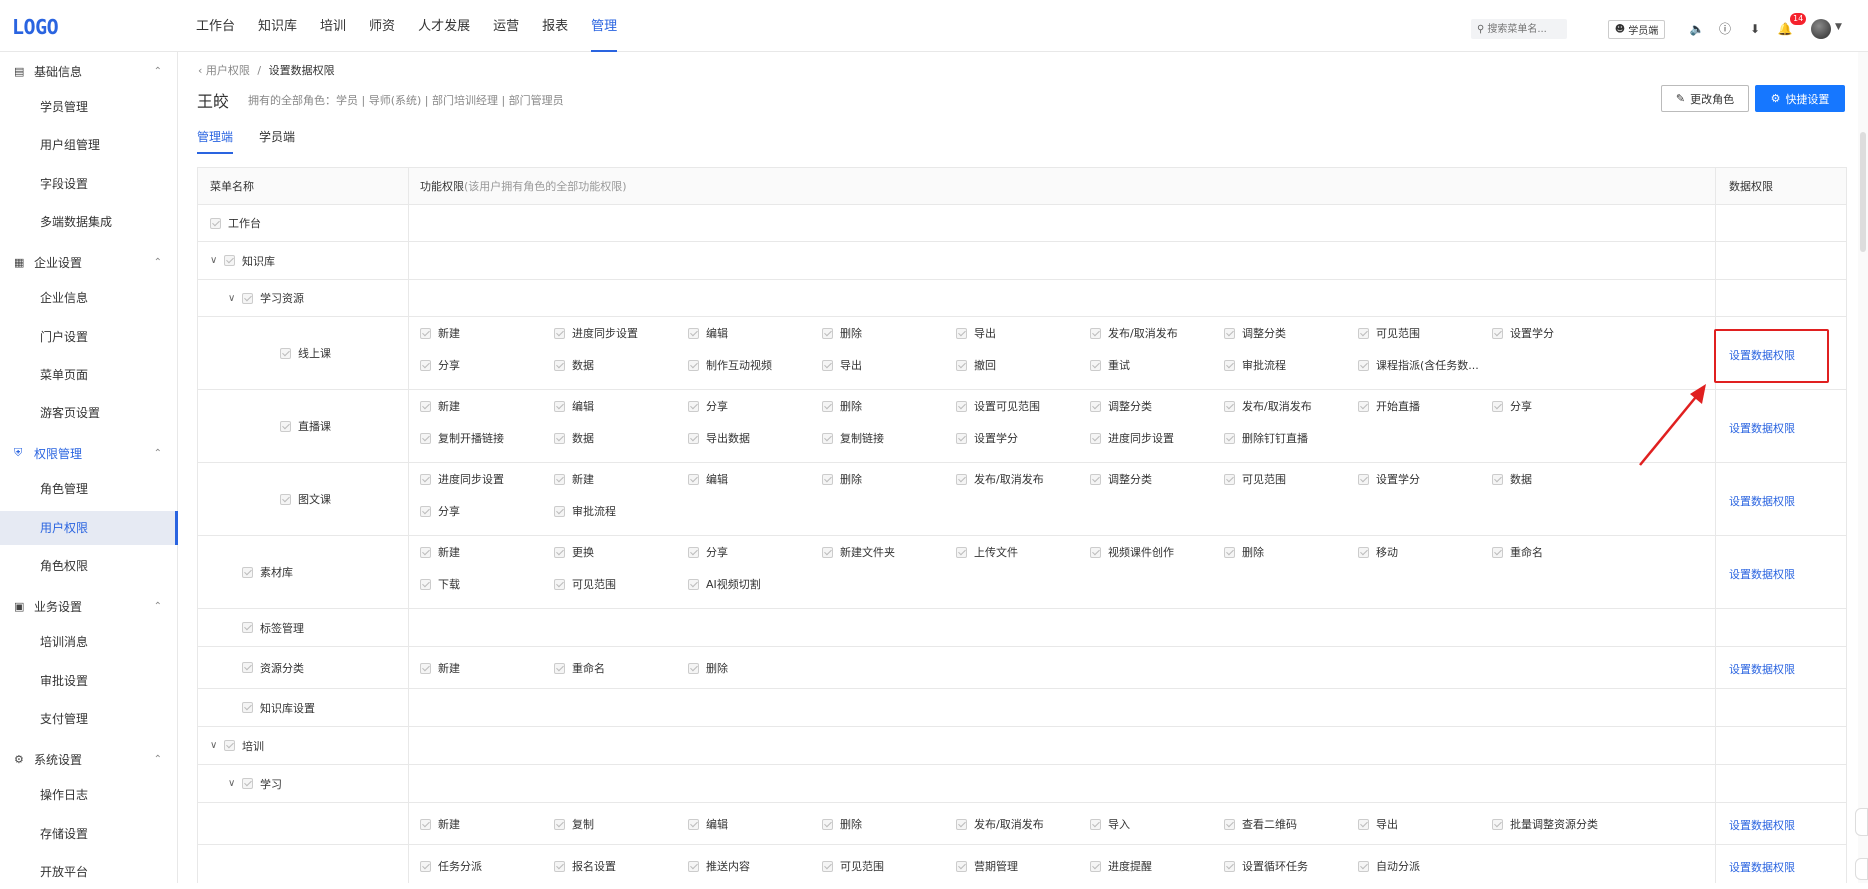  Describe the element at coordinates (1557, 333) in the screenshot. I see `permission-checkbox: 设置学分` at that location.